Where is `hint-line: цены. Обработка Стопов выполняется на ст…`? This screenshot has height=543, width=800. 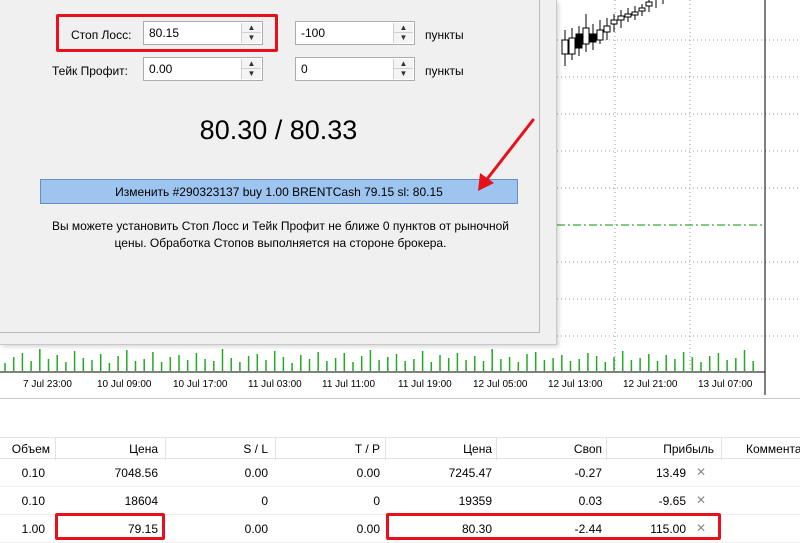
hint-line: цены. Обработка Стопов выполняется на ст… is located at coordinates (280, 243).